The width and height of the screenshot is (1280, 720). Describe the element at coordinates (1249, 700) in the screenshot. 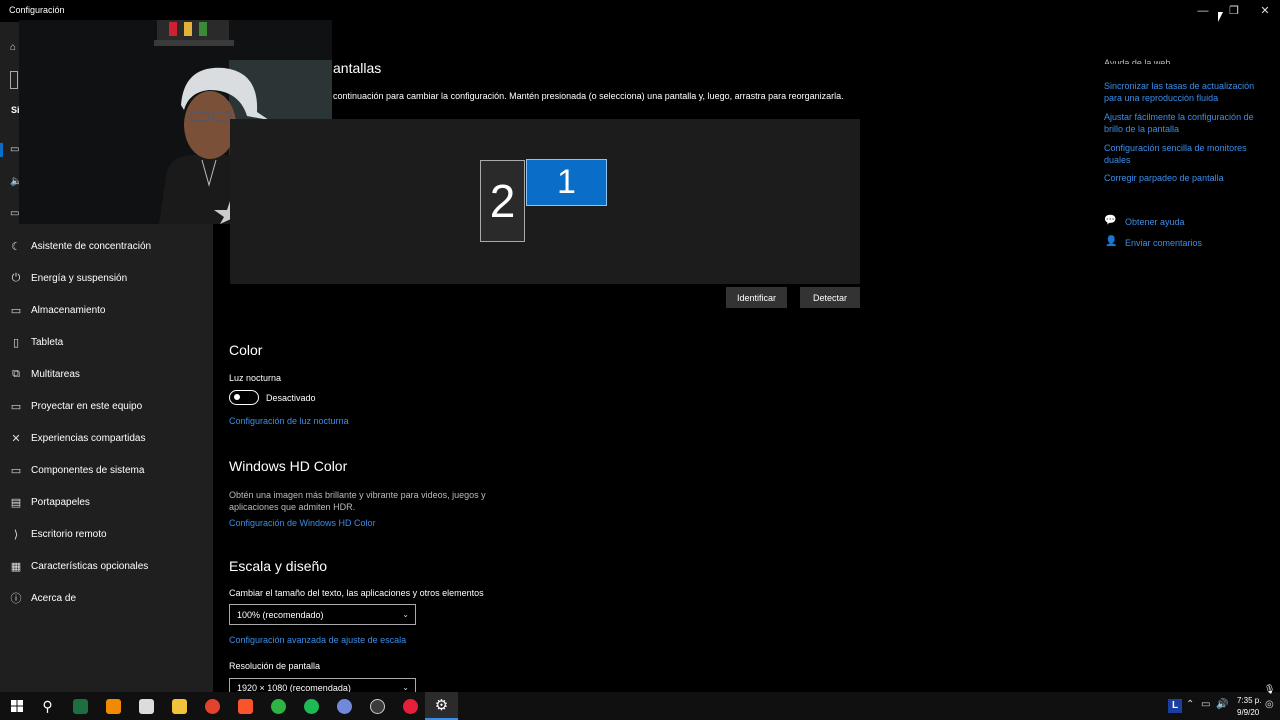

I see `clock-time: 7:35 p.` at that location.